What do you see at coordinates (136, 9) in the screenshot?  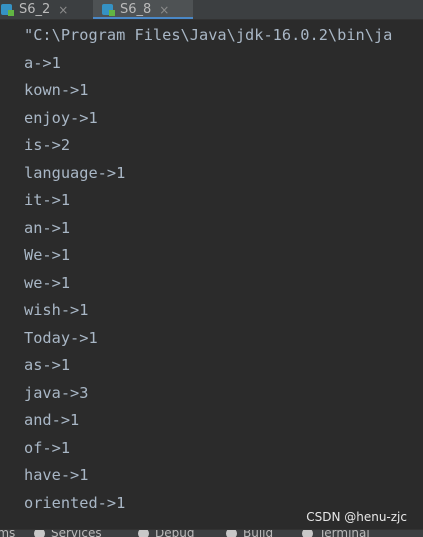 I see `tab-label: S6_8` at bounding box center [136, 9].